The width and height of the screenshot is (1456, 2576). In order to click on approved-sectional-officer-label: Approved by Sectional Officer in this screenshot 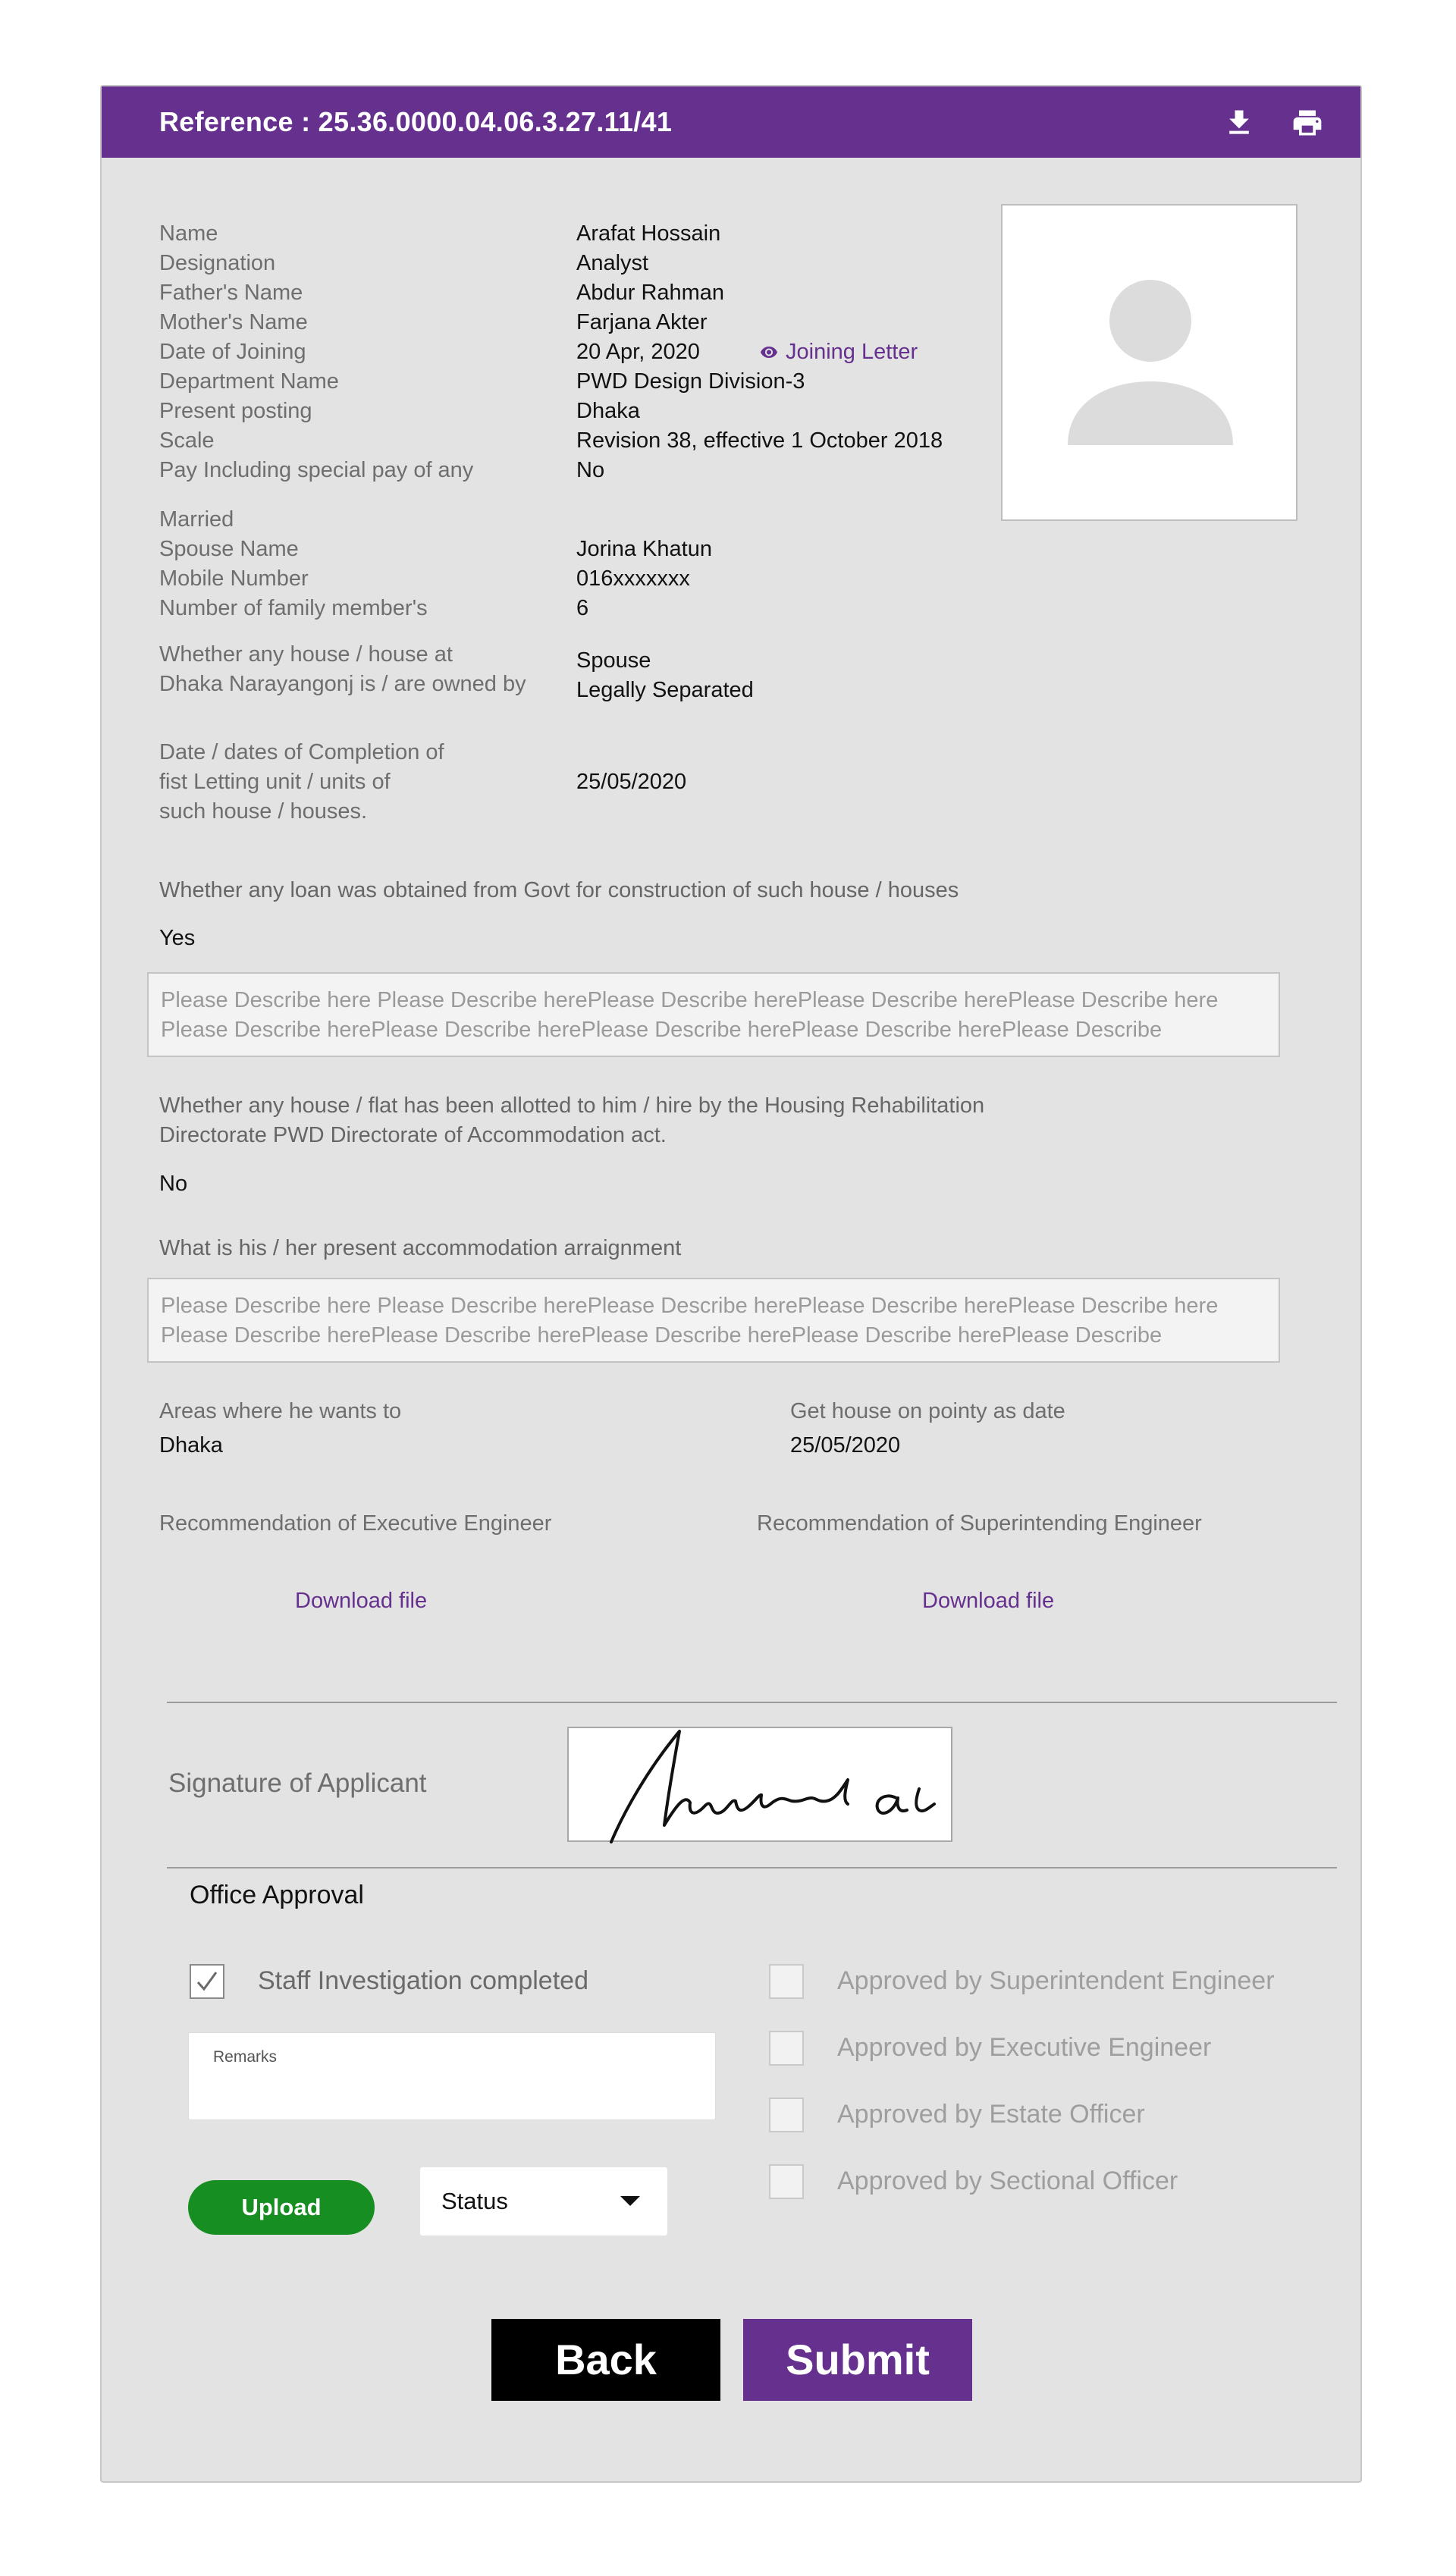, I will do `click(1007, 2181)`.